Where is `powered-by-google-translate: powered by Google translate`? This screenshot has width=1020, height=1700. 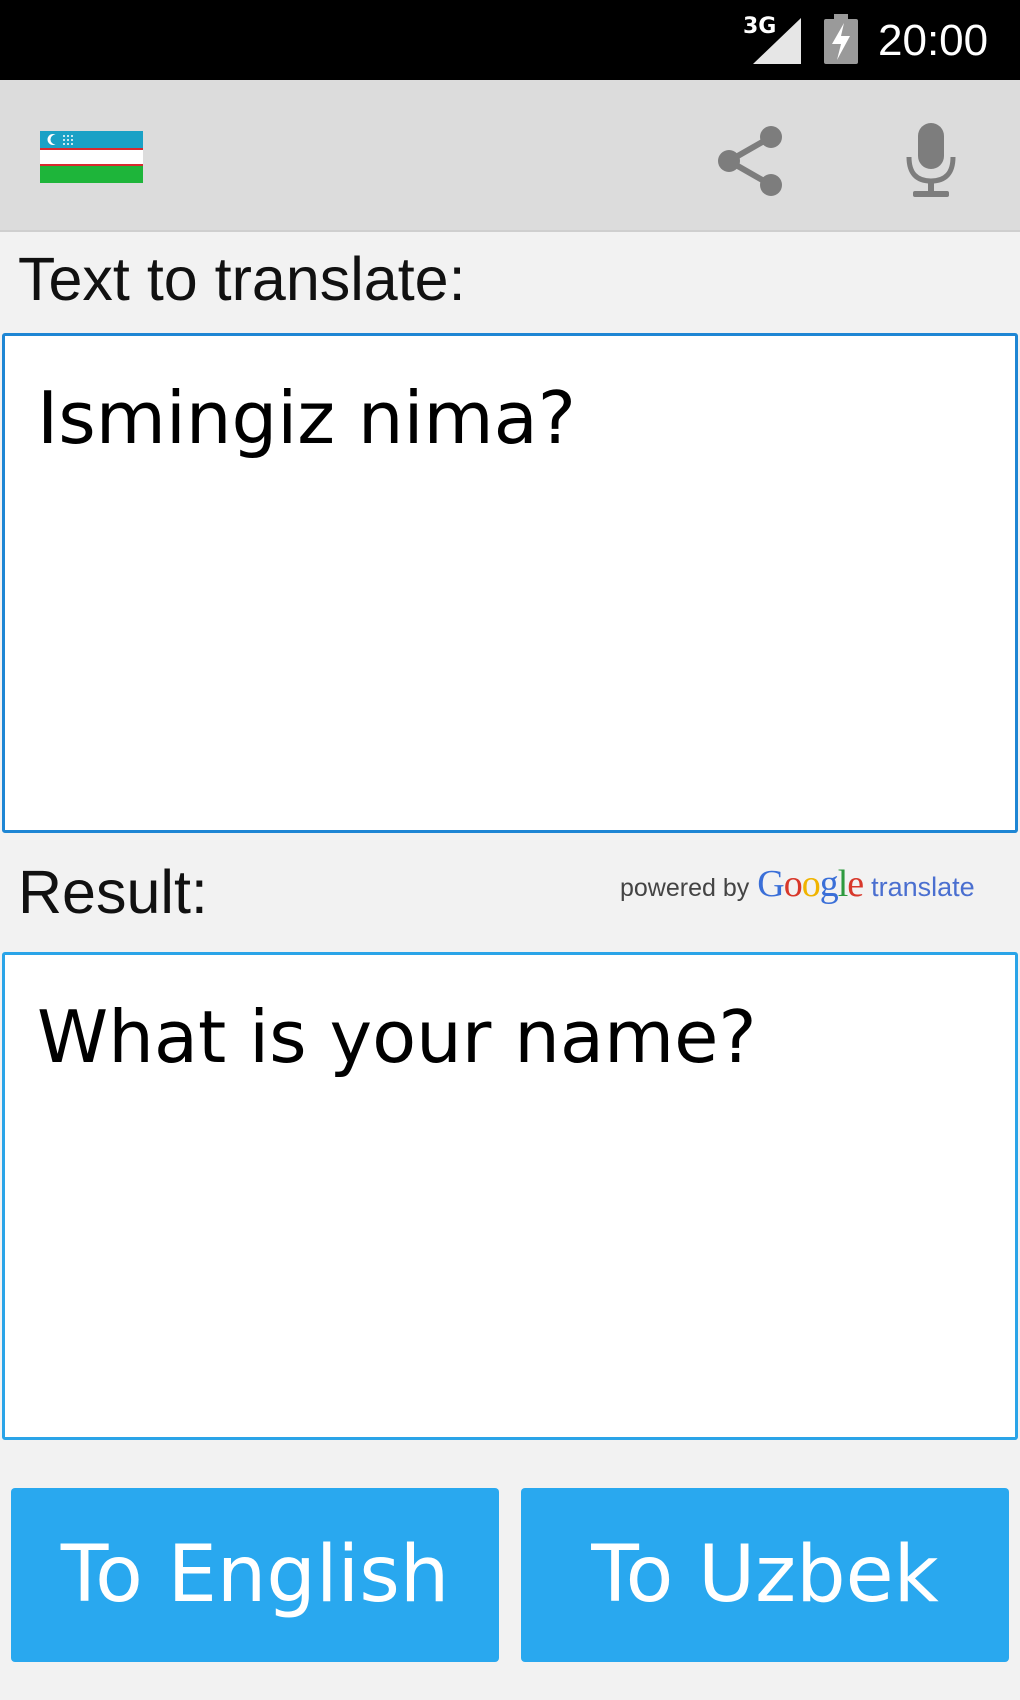 powered-by-google-translate: powered by Google translate is located at coordinates (805, 887).